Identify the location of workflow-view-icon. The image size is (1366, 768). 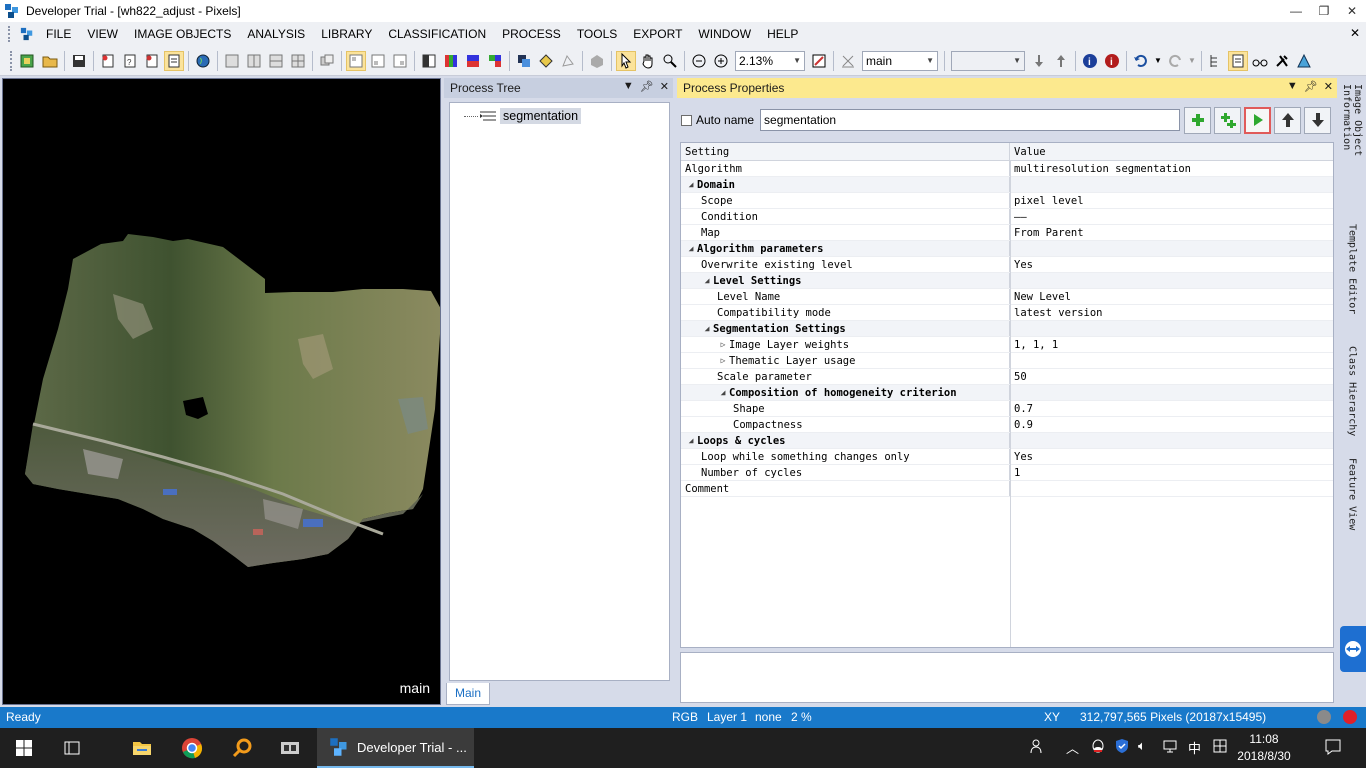
(356, 60).